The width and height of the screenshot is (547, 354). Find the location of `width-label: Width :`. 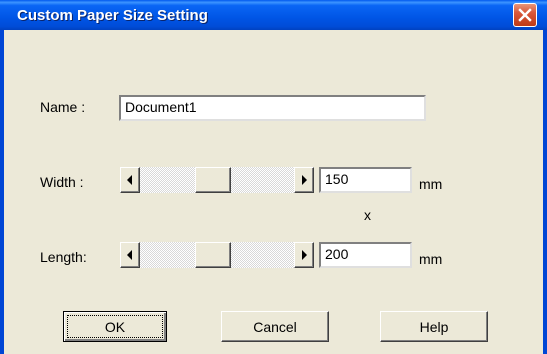

width-label: Width : is located at coordinates (62, 182).